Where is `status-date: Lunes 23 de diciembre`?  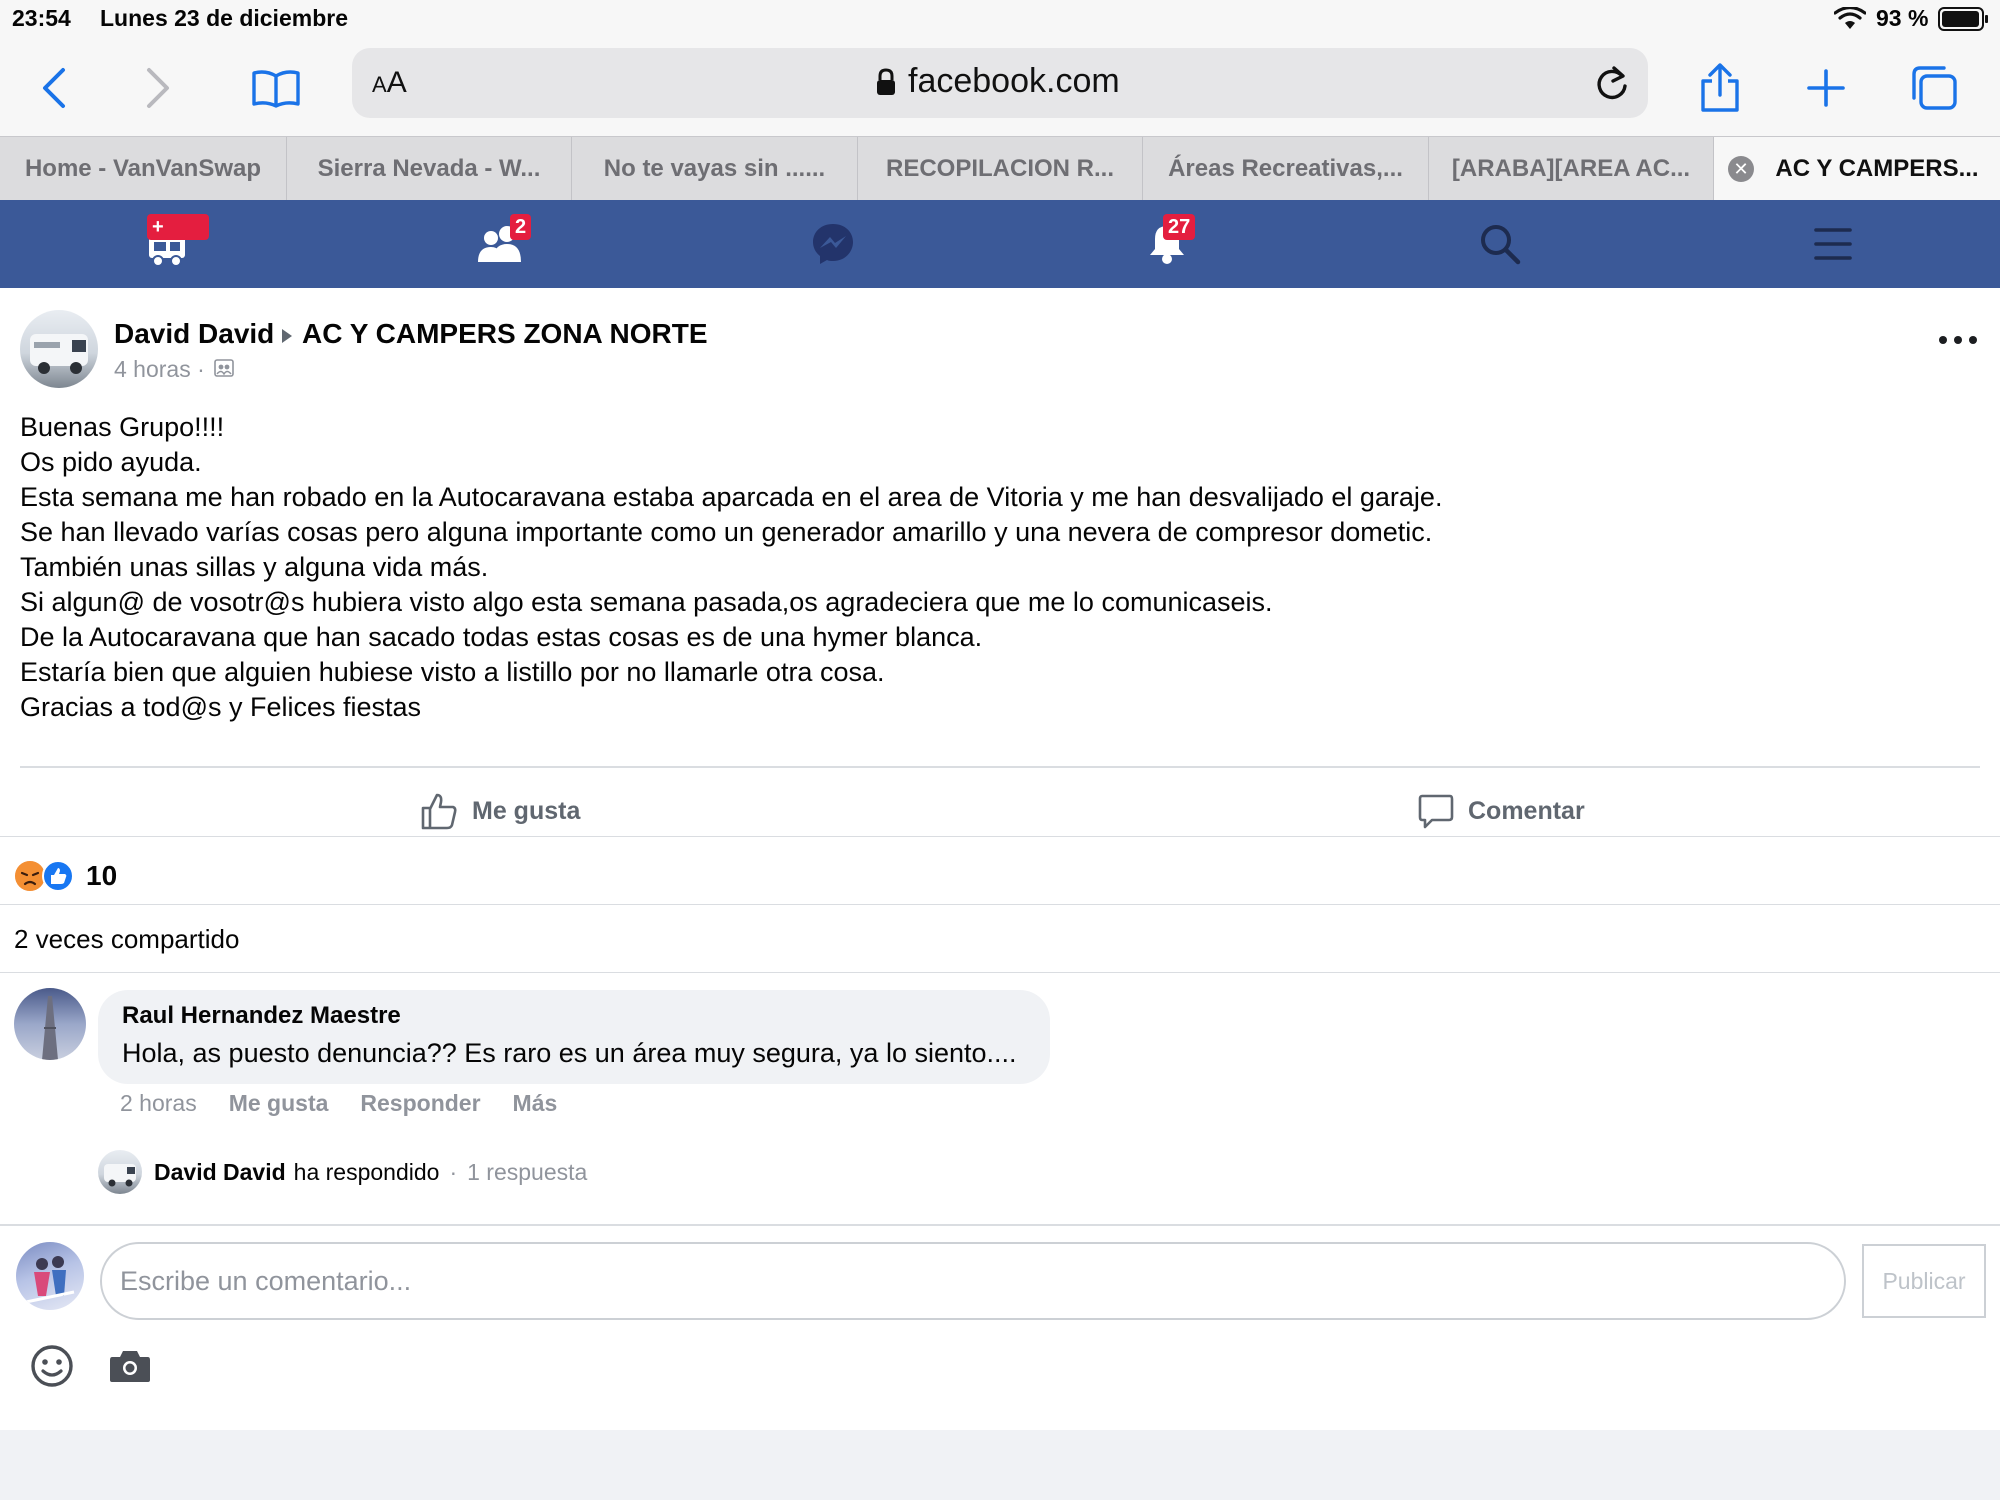
status-date: Lunes 23 de diciembre is located at coordinates (224, 18).